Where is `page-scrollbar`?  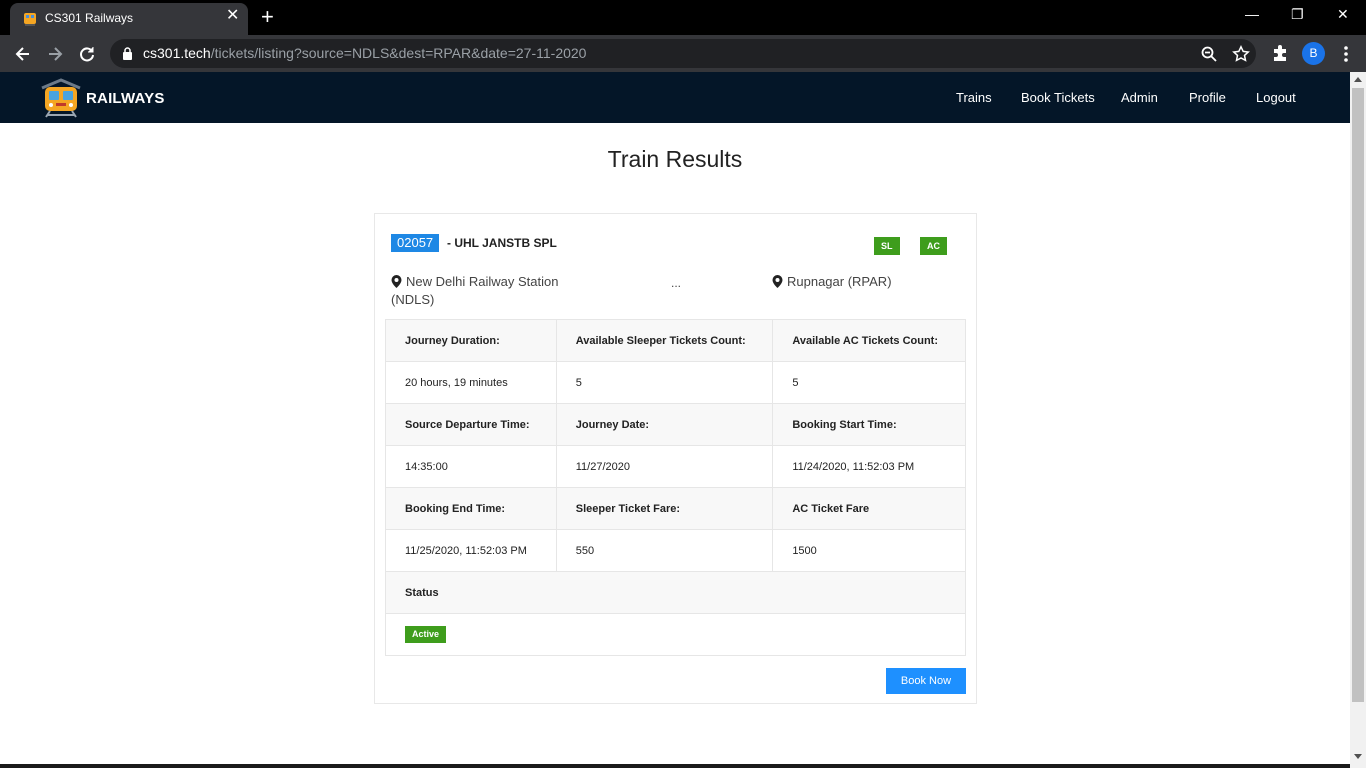
page-scrollbar is located at coordinates (1358, 420).